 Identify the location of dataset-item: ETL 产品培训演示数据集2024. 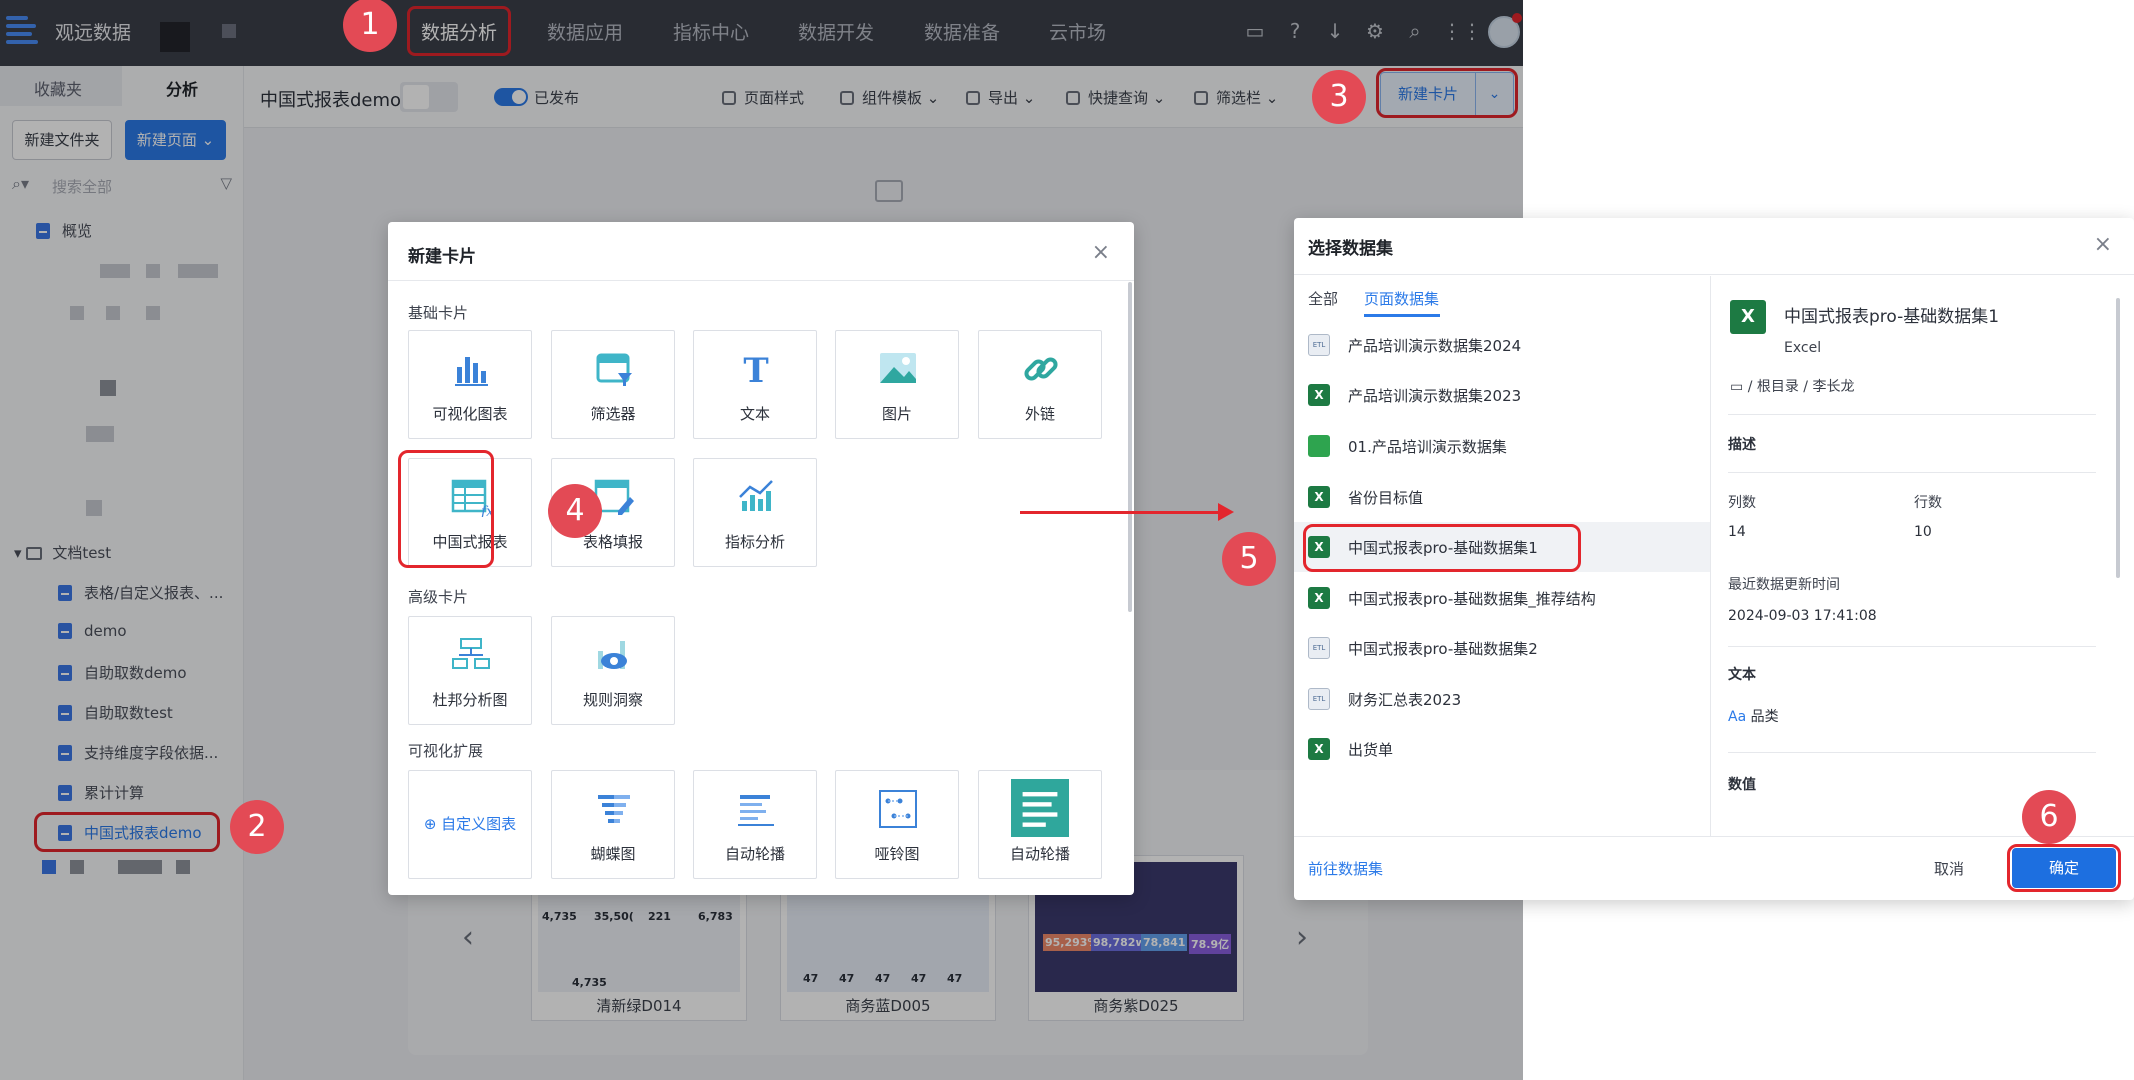
(1502, 345).